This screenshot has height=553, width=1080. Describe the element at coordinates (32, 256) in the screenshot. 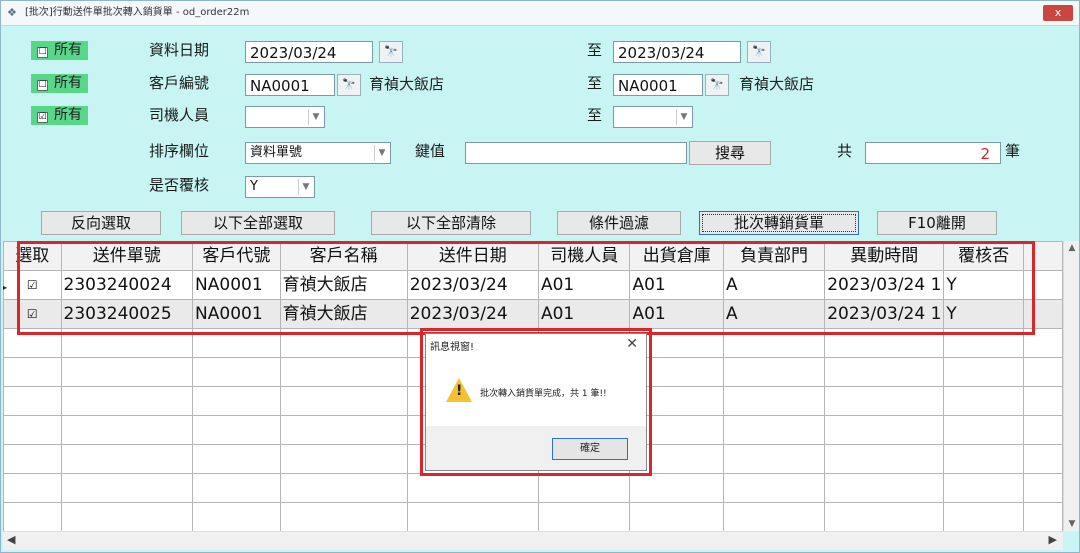

I see `col-header: 選取` at that location.